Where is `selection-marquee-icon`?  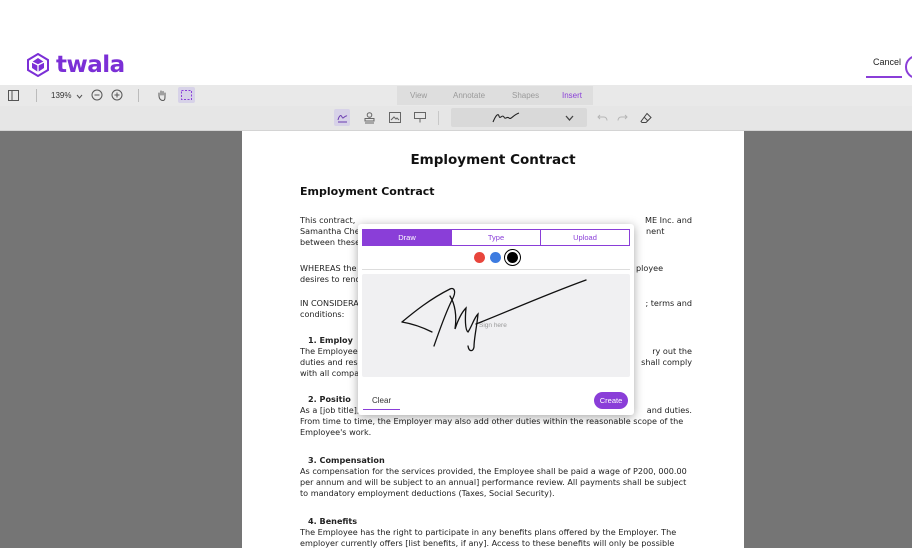 selection-marquee-icon is located at coordinates (186, 95).